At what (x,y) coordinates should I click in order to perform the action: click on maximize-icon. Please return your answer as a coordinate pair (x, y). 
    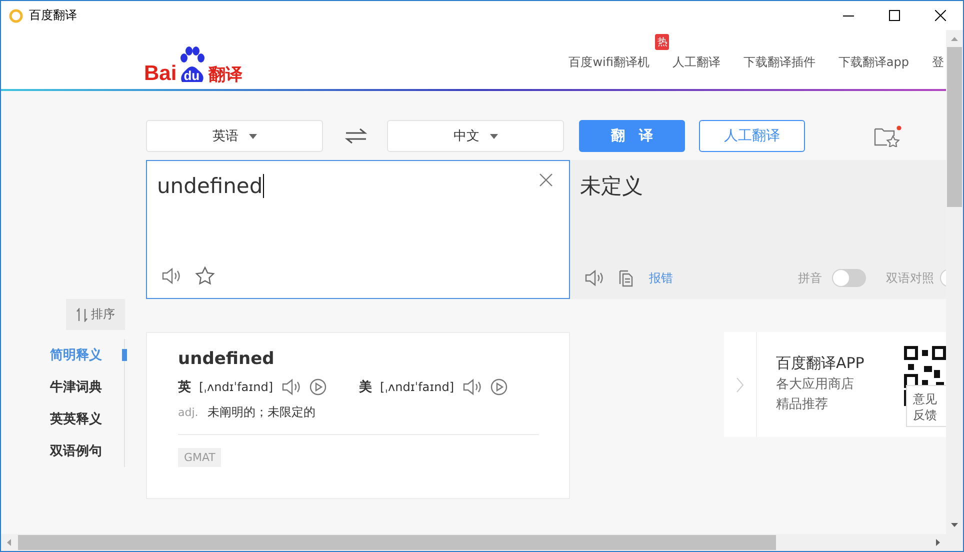
    Looking at the image, I should click on (894, 15).